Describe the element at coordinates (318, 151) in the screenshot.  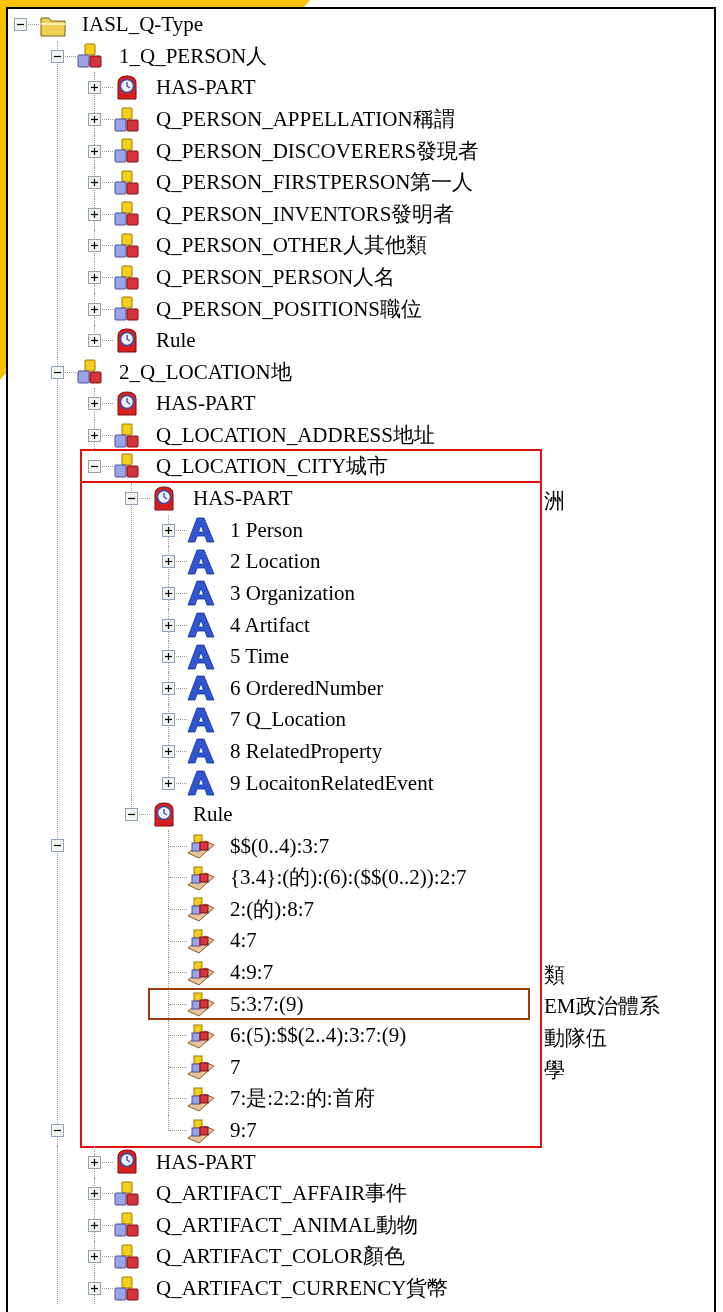
I see `tree-item-label: Q_PERSON_DISCOVERERS發現者` at that location.